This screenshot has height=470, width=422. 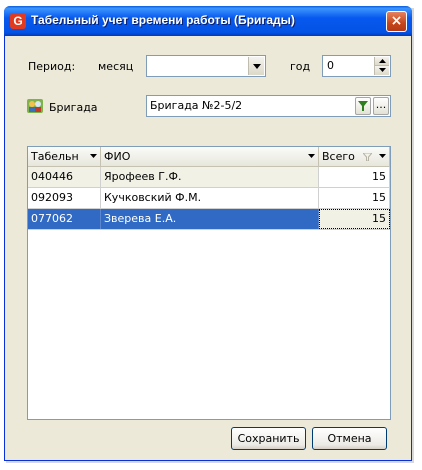 What do you see at coordinates (300, 66) in the screenshot?
I see `year-label: год` at bounding box center [300, 66].